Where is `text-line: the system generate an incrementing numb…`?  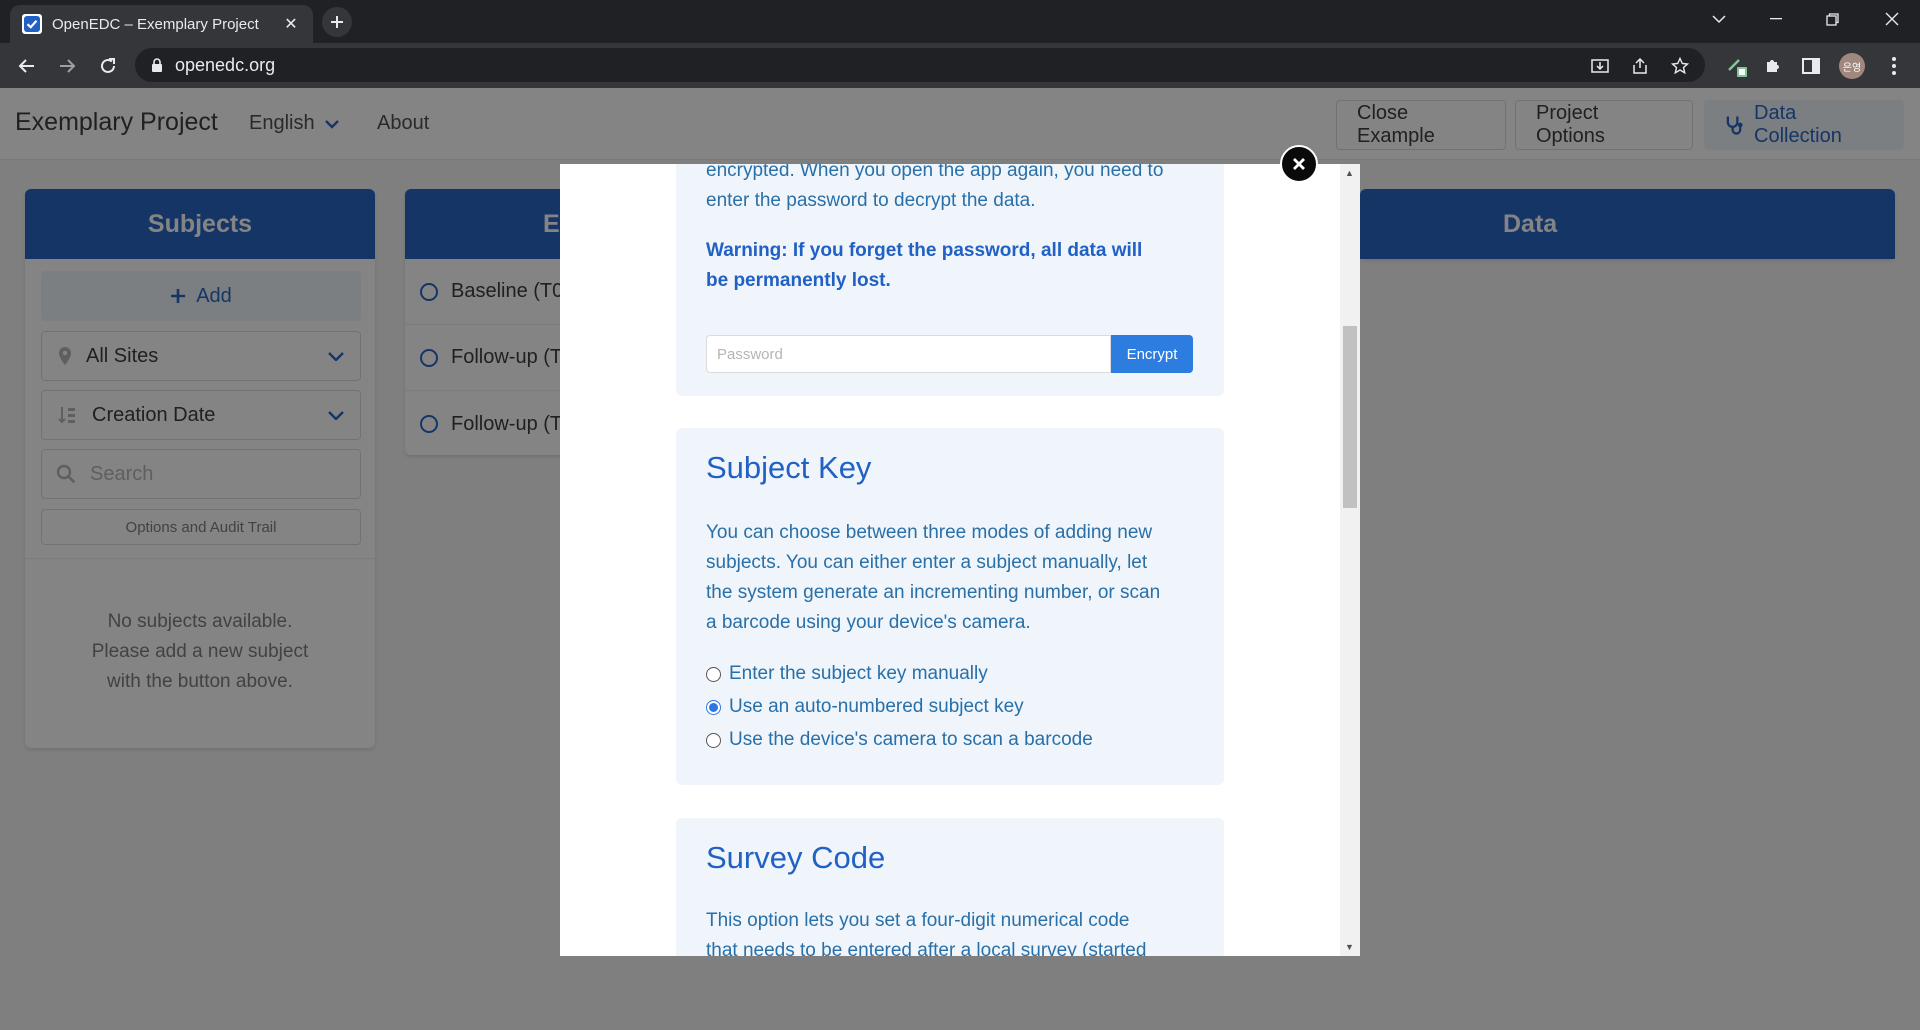
text-line: the system generate an incrementing numb… is located at coordinates (933, 592).